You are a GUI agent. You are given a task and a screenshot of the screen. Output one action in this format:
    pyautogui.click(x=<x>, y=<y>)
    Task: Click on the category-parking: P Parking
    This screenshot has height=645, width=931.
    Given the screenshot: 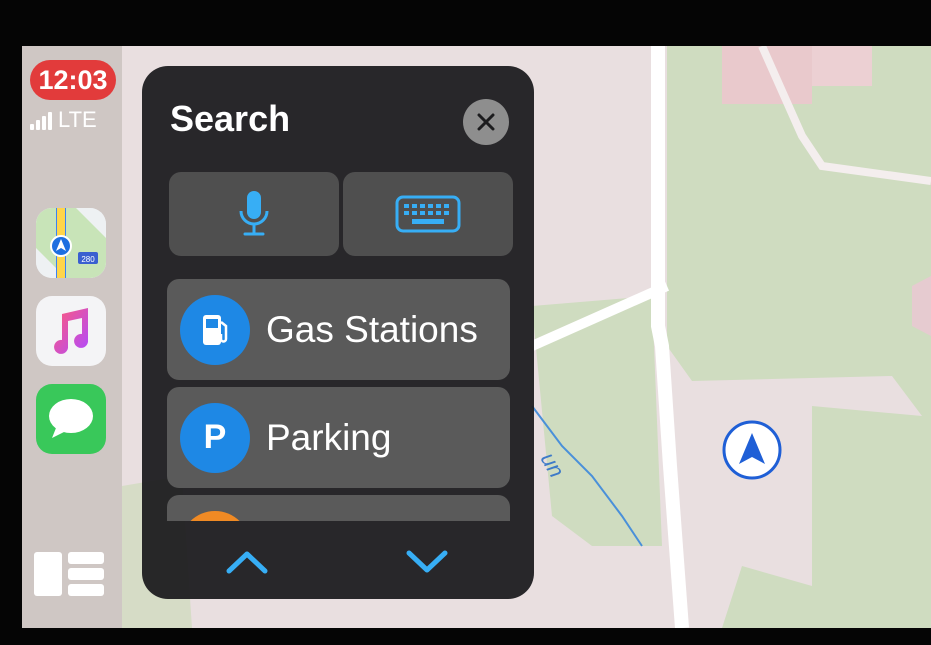 What is the action you would take?
    pyautogui.click(x=338, y=437)
    